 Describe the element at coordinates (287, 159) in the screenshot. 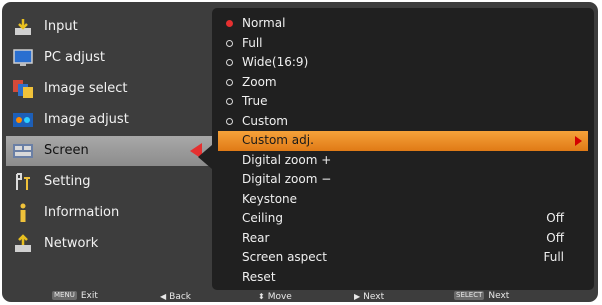

I see `option-label: Digital zoom +` at that location.